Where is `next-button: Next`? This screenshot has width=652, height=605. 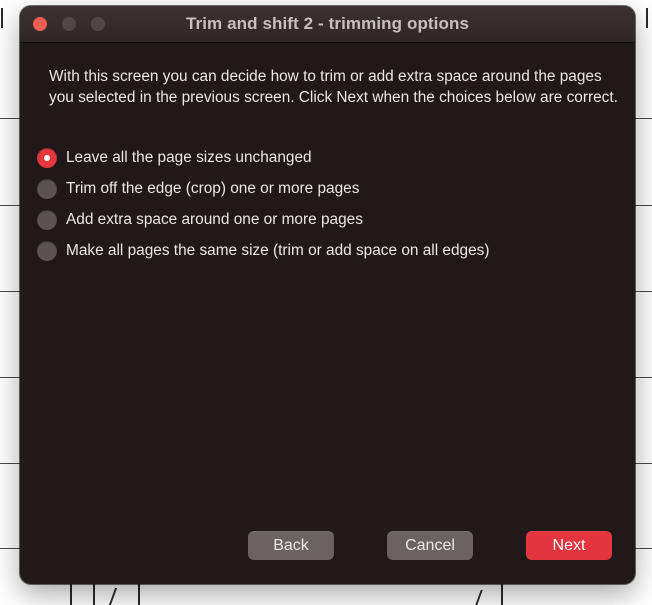
next-button: Next is located at coordinates (569, 545).